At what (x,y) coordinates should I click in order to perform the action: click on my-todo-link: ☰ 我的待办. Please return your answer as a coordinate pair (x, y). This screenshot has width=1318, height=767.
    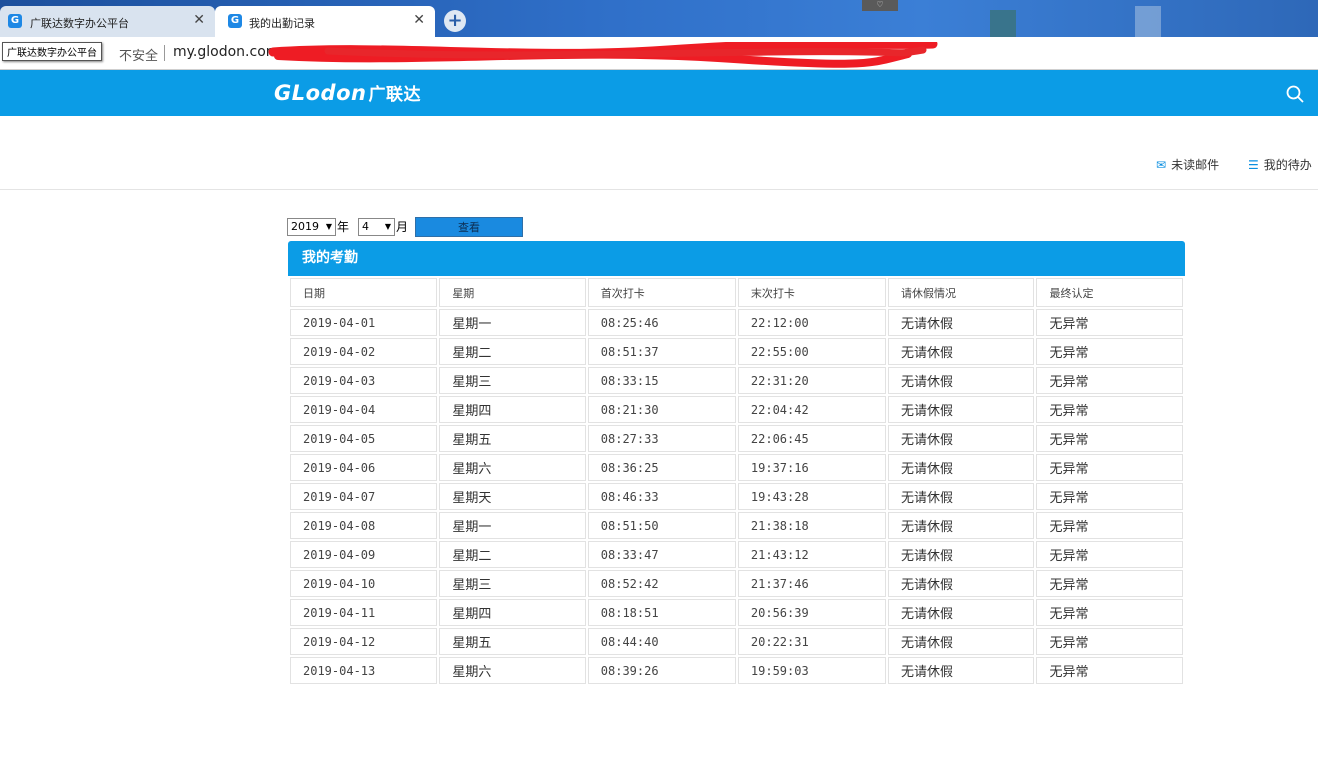
    Looking at the image, I should click on (1280, 164).